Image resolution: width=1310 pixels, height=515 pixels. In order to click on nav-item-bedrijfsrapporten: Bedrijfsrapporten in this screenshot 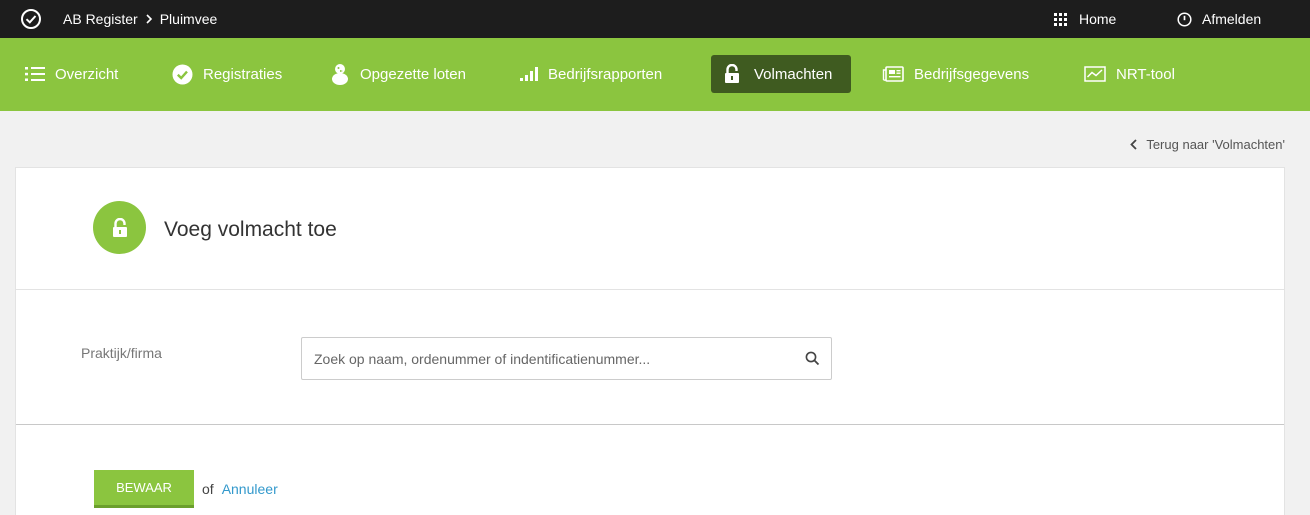, I will do `click(591, 74)`.